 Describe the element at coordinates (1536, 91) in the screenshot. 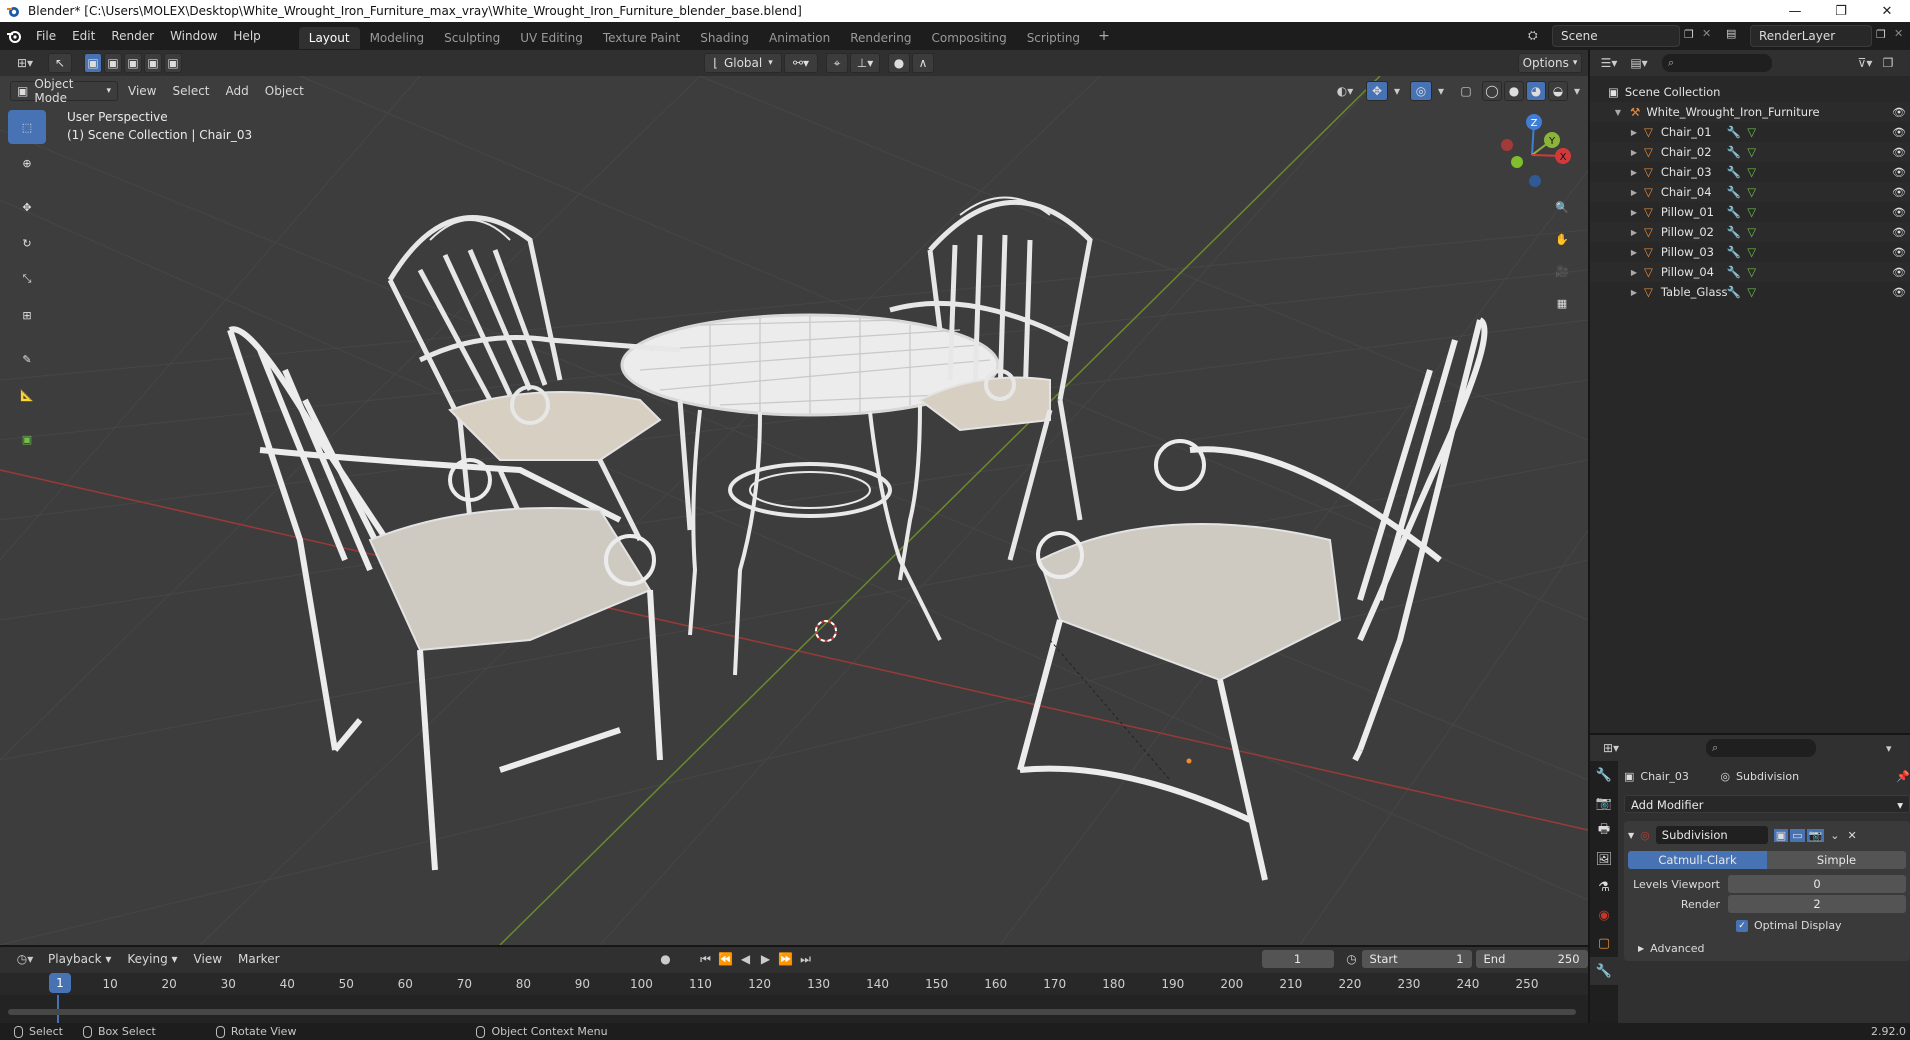

I see `material-shading-icon: ◕` at that location.